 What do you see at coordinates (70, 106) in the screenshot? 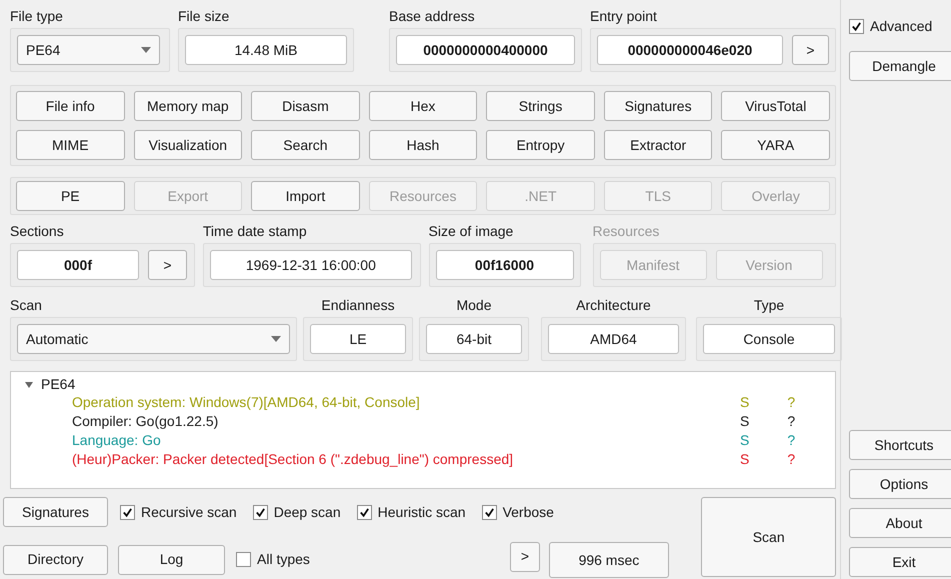
I see `tool-button: File info` at bounding box center [70, 106].